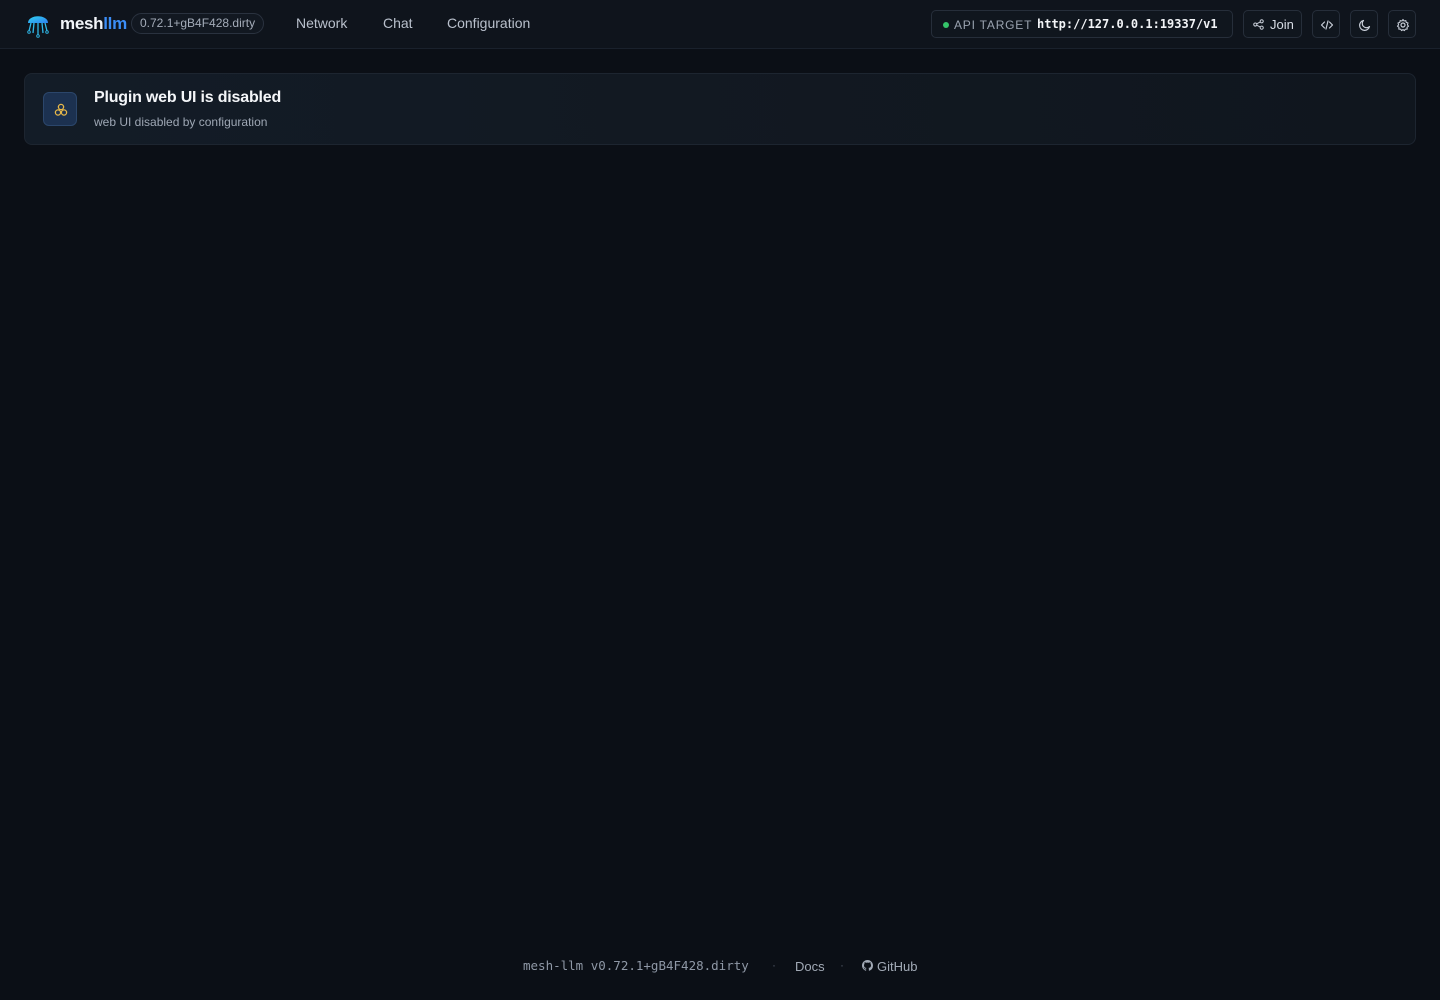  I want to click on gear-icon, so click(1403, 25).